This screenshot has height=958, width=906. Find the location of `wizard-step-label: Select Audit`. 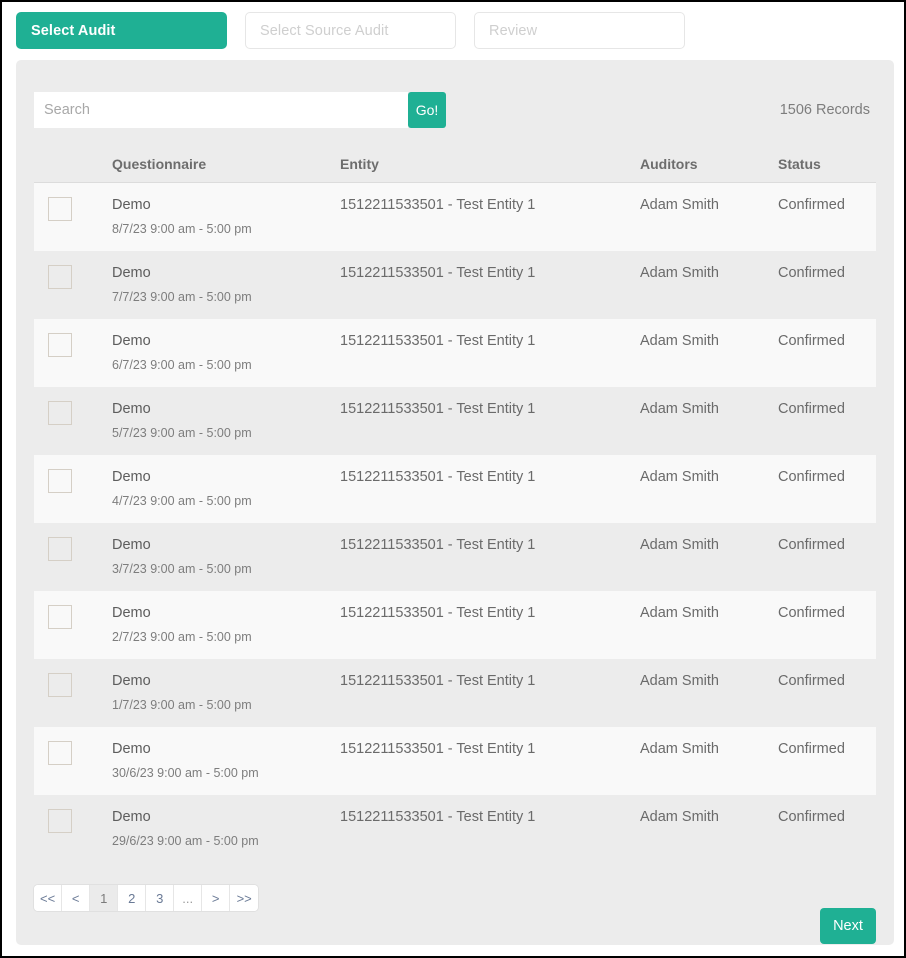

wizard-step-label: Select Audit is located at coordinates (73, 30).